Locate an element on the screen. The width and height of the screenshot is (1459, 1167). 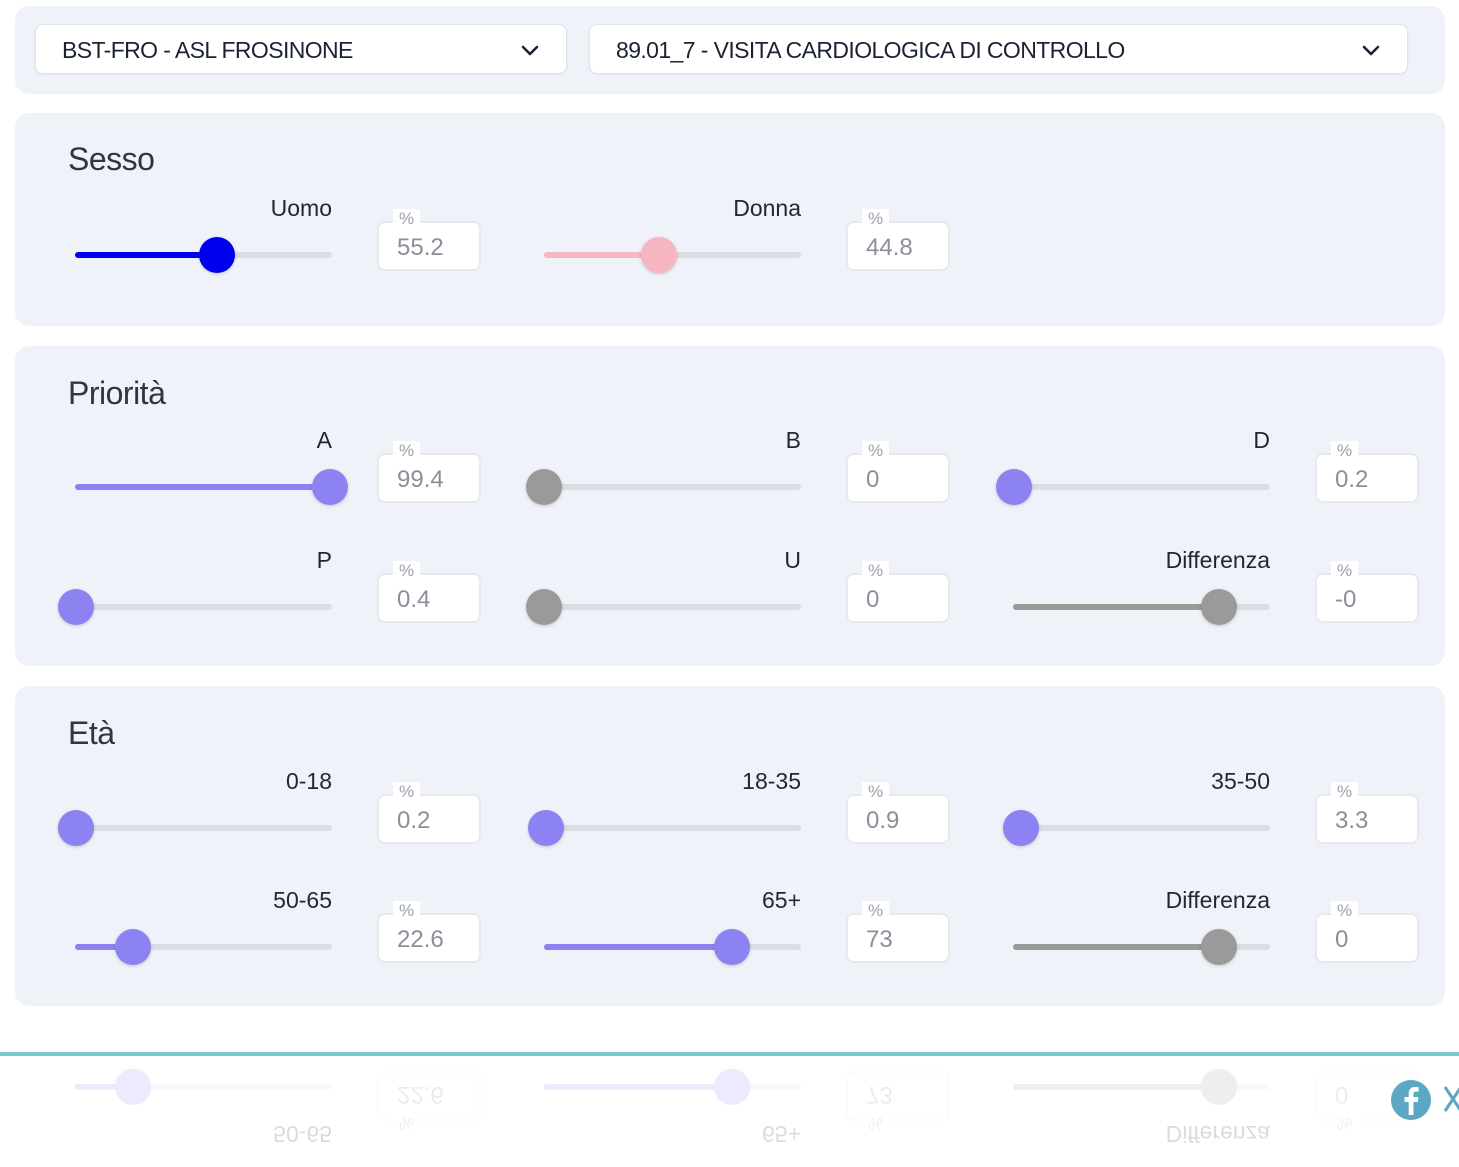
priorita-a-slider is located at coordinates (212, 487).